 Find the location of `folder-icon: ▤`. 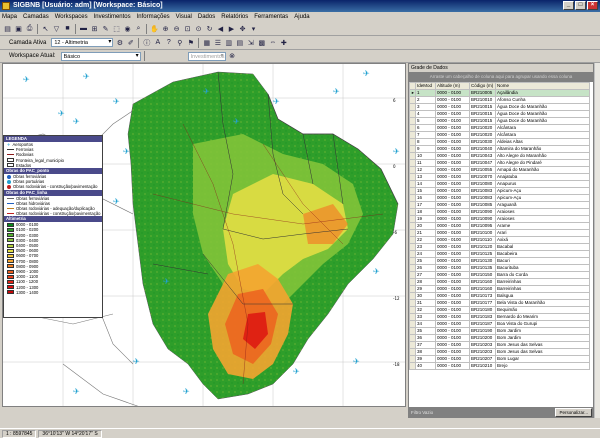

folder-icon: ▤ is located at coordinates (7, 28).